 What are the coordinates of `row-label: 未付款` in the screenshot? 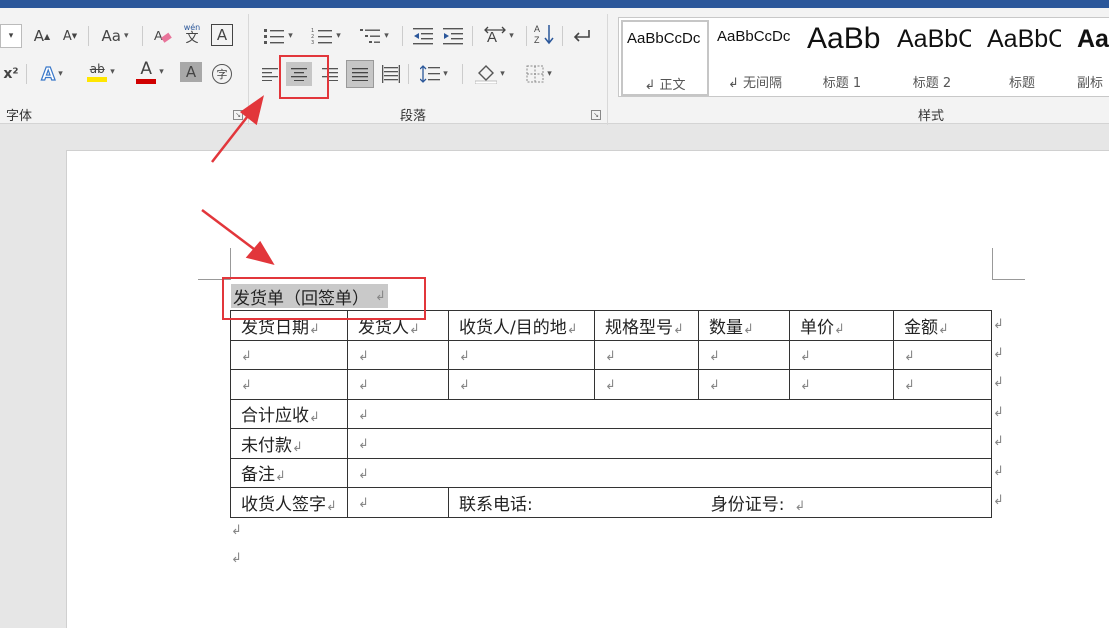 It's located at (266, 445).